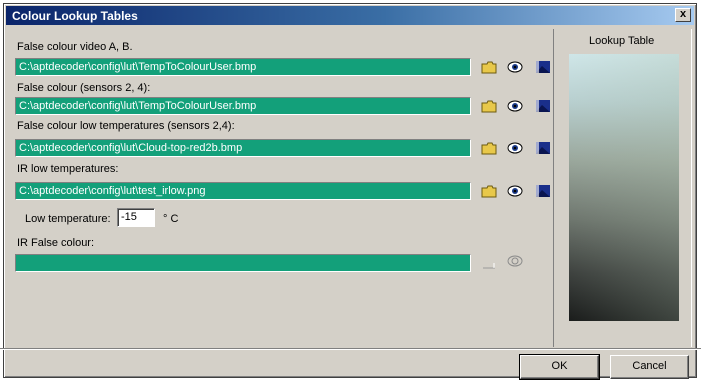  What do you see at coordinates (243, 191) in the screenshot?
I see `path-field-ir-low: C:\aptdecoder\config\lut\test_irlow.png` at bounding box center [243, 191].